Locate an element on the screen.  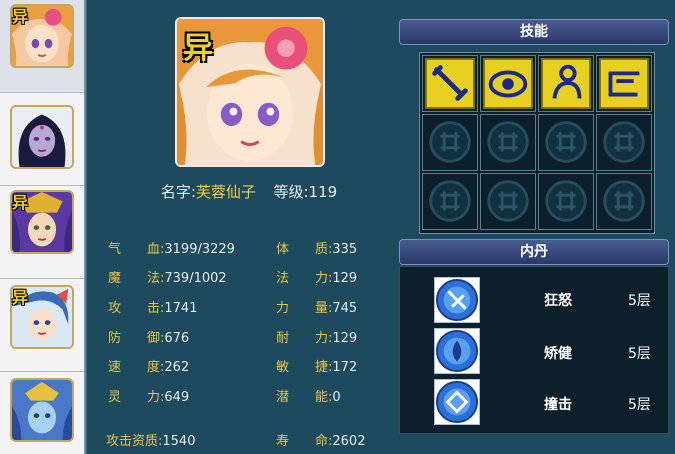
stat-label: 攻 击: is located at coordinates (136, 308).